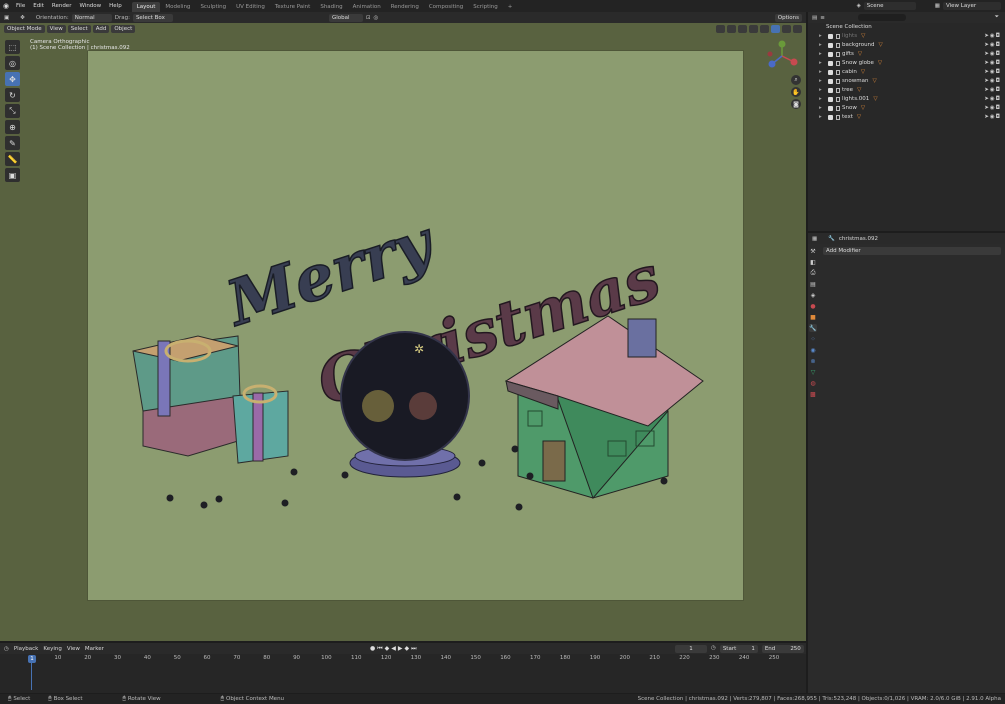 This screenshot has height=704, width=1005. What do you see at coordinates (764, 29) in the screenshot?
I see `wireframe-shading-icon` at bounding box center [764, 29].